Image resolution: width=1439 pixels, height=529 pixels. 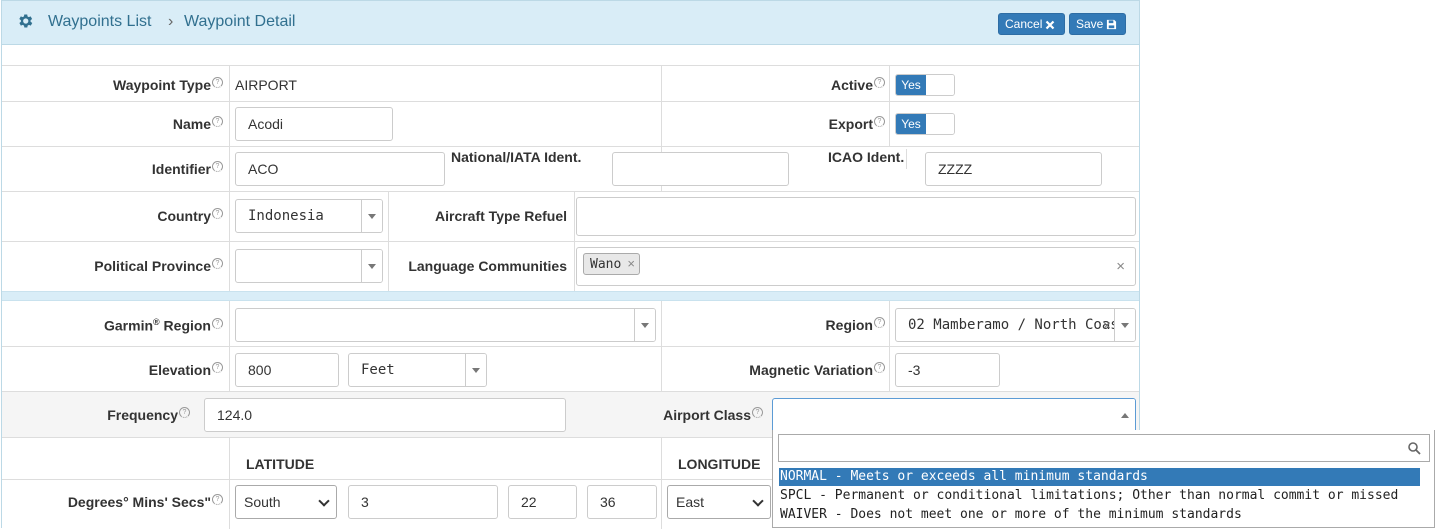 What do you see at coordinates (1090, 24) in the screenshot?
I see `save-label: Save` at bounding box center [1090, 24].